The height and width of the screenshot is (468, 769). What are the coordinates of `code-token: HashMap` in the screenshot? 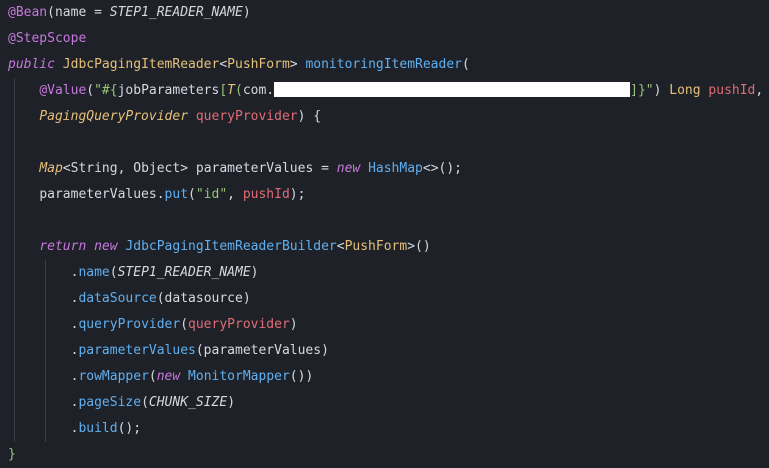 It's located at (395, 168).